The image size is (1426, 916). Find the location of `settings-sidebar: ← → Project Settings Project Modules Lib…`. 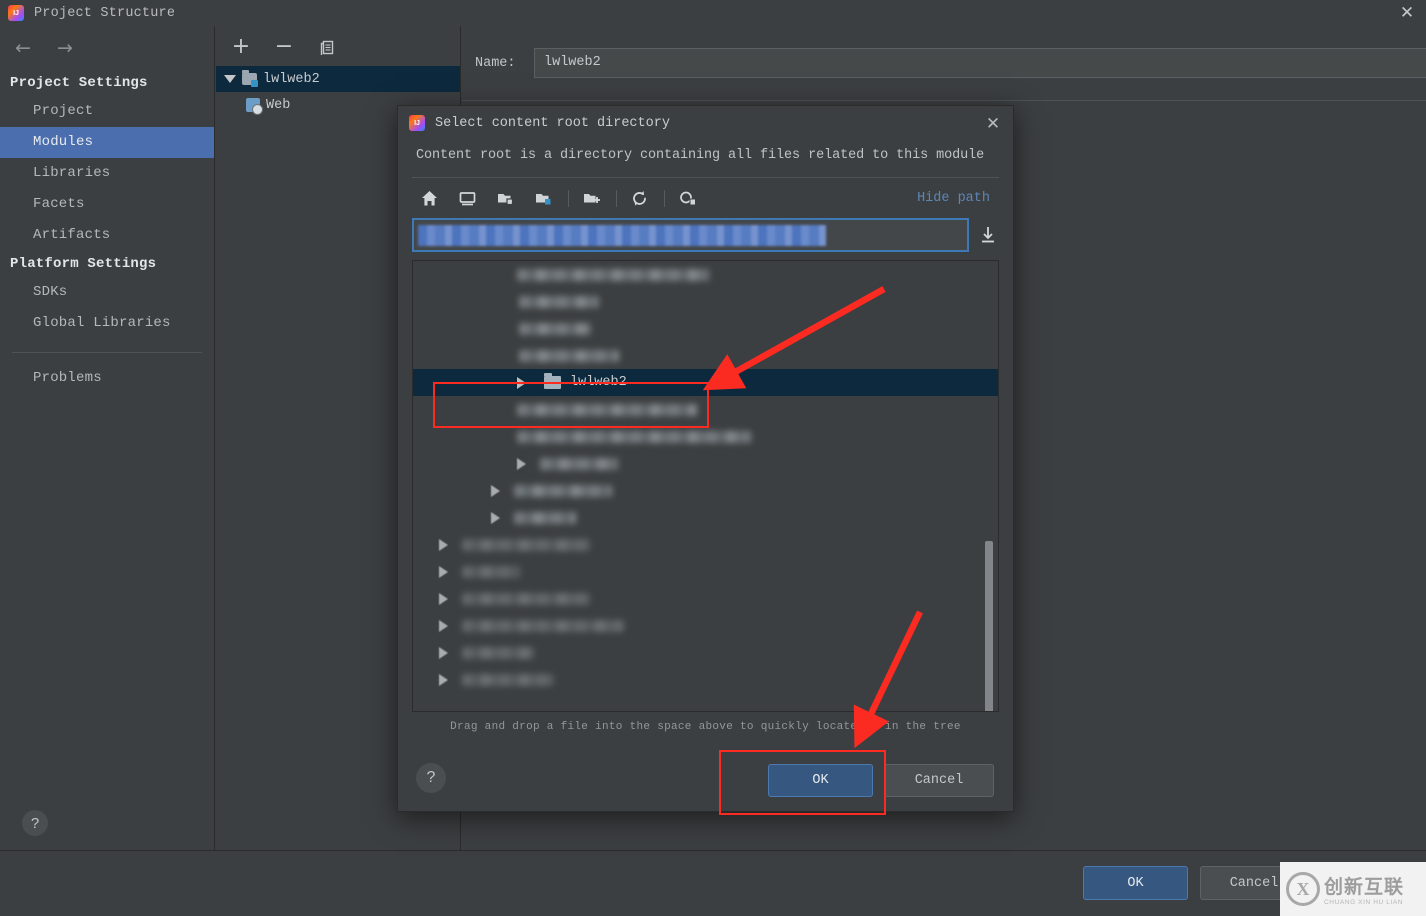

settings-sidebar: ← → Project Settings Project Modules Lib… is located at coordinates (107, 438).